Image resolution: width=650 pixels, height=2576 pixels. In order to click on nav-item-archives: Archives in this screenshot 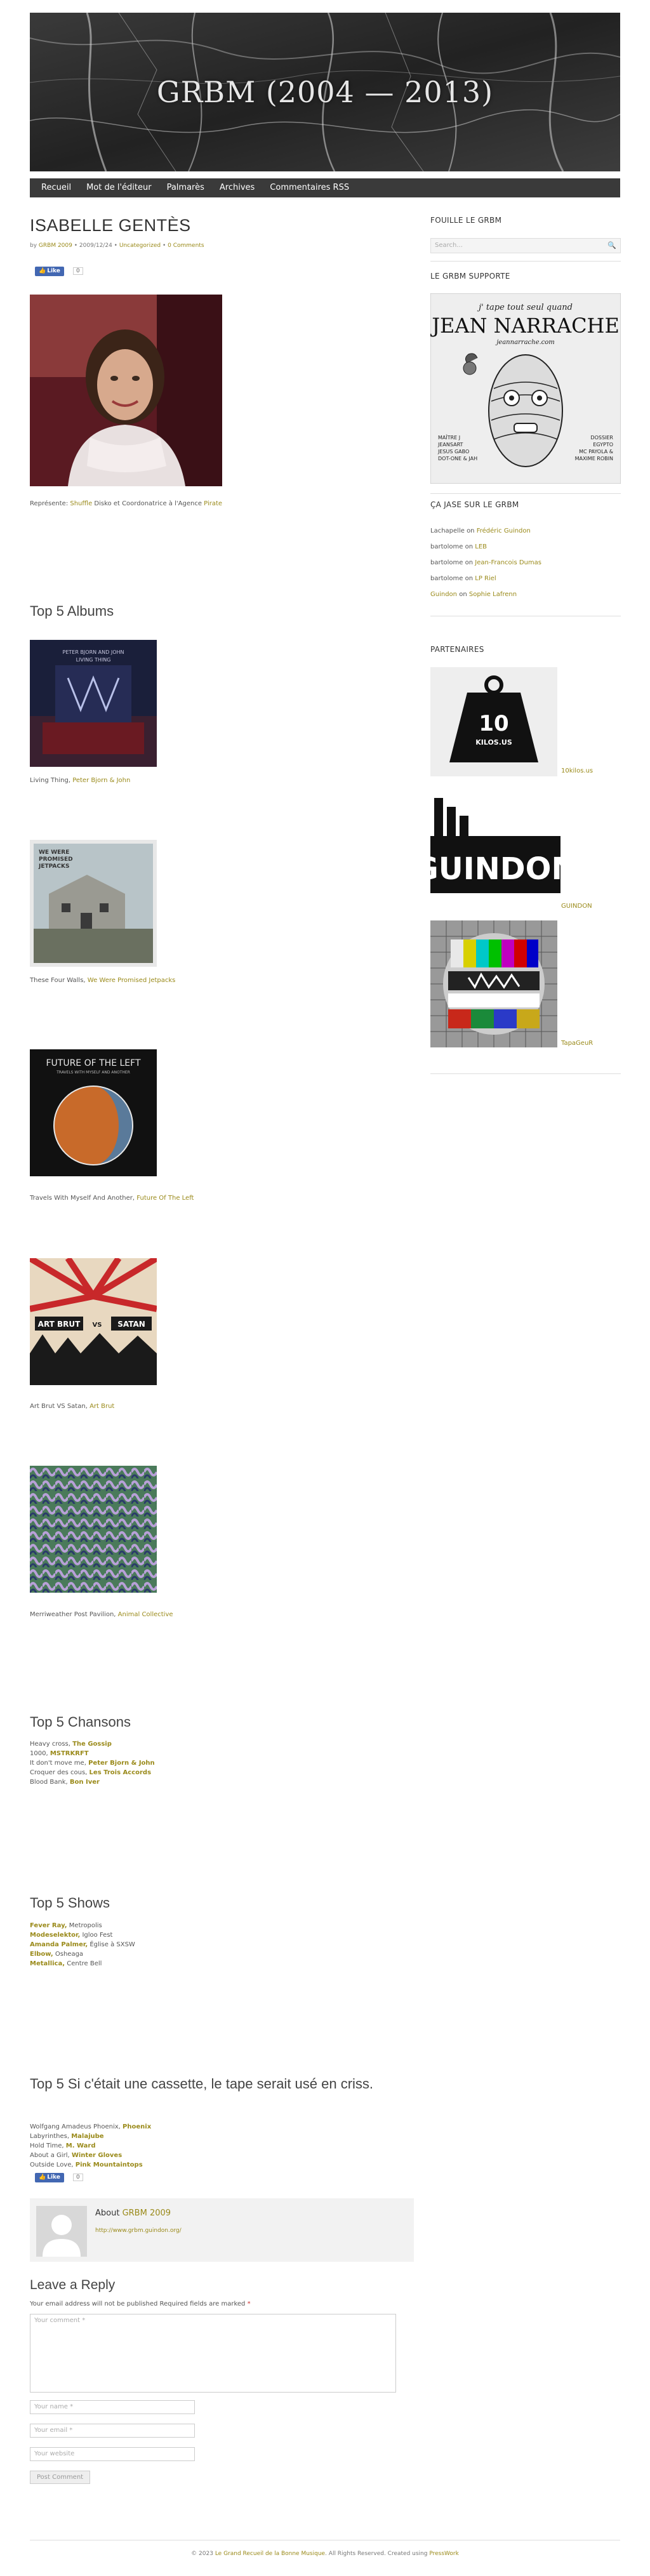, I will do `click(237, 187)`.